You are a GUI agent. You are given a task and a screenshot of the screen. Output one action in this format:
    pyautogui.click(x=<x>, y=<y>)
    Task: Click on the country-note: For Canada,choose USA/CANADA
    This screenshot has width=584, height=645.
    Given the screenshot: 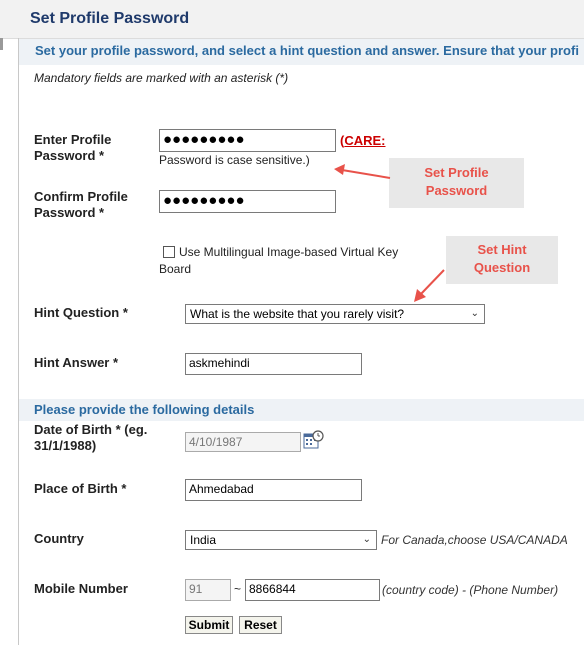 What is the action you would take?
    pyautogui.click(x=474, y=540)
    